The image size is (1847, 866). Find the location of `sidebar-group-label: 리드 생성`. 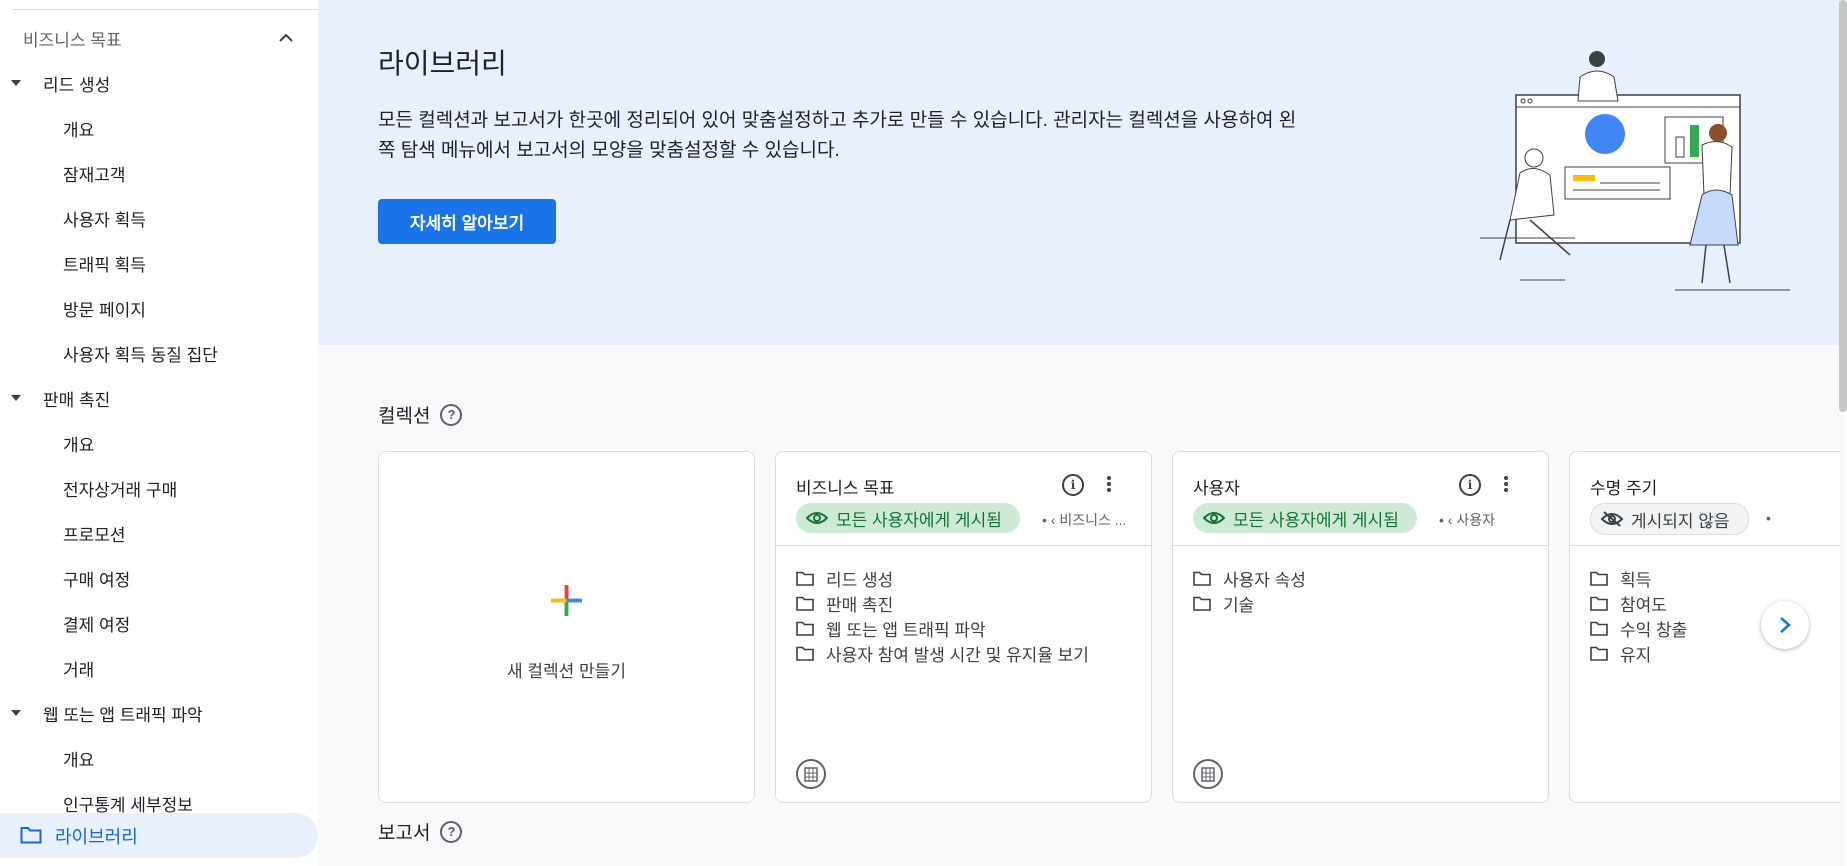

sidebar-group-label: 리드 생성 is located at coordinates (77, 85).